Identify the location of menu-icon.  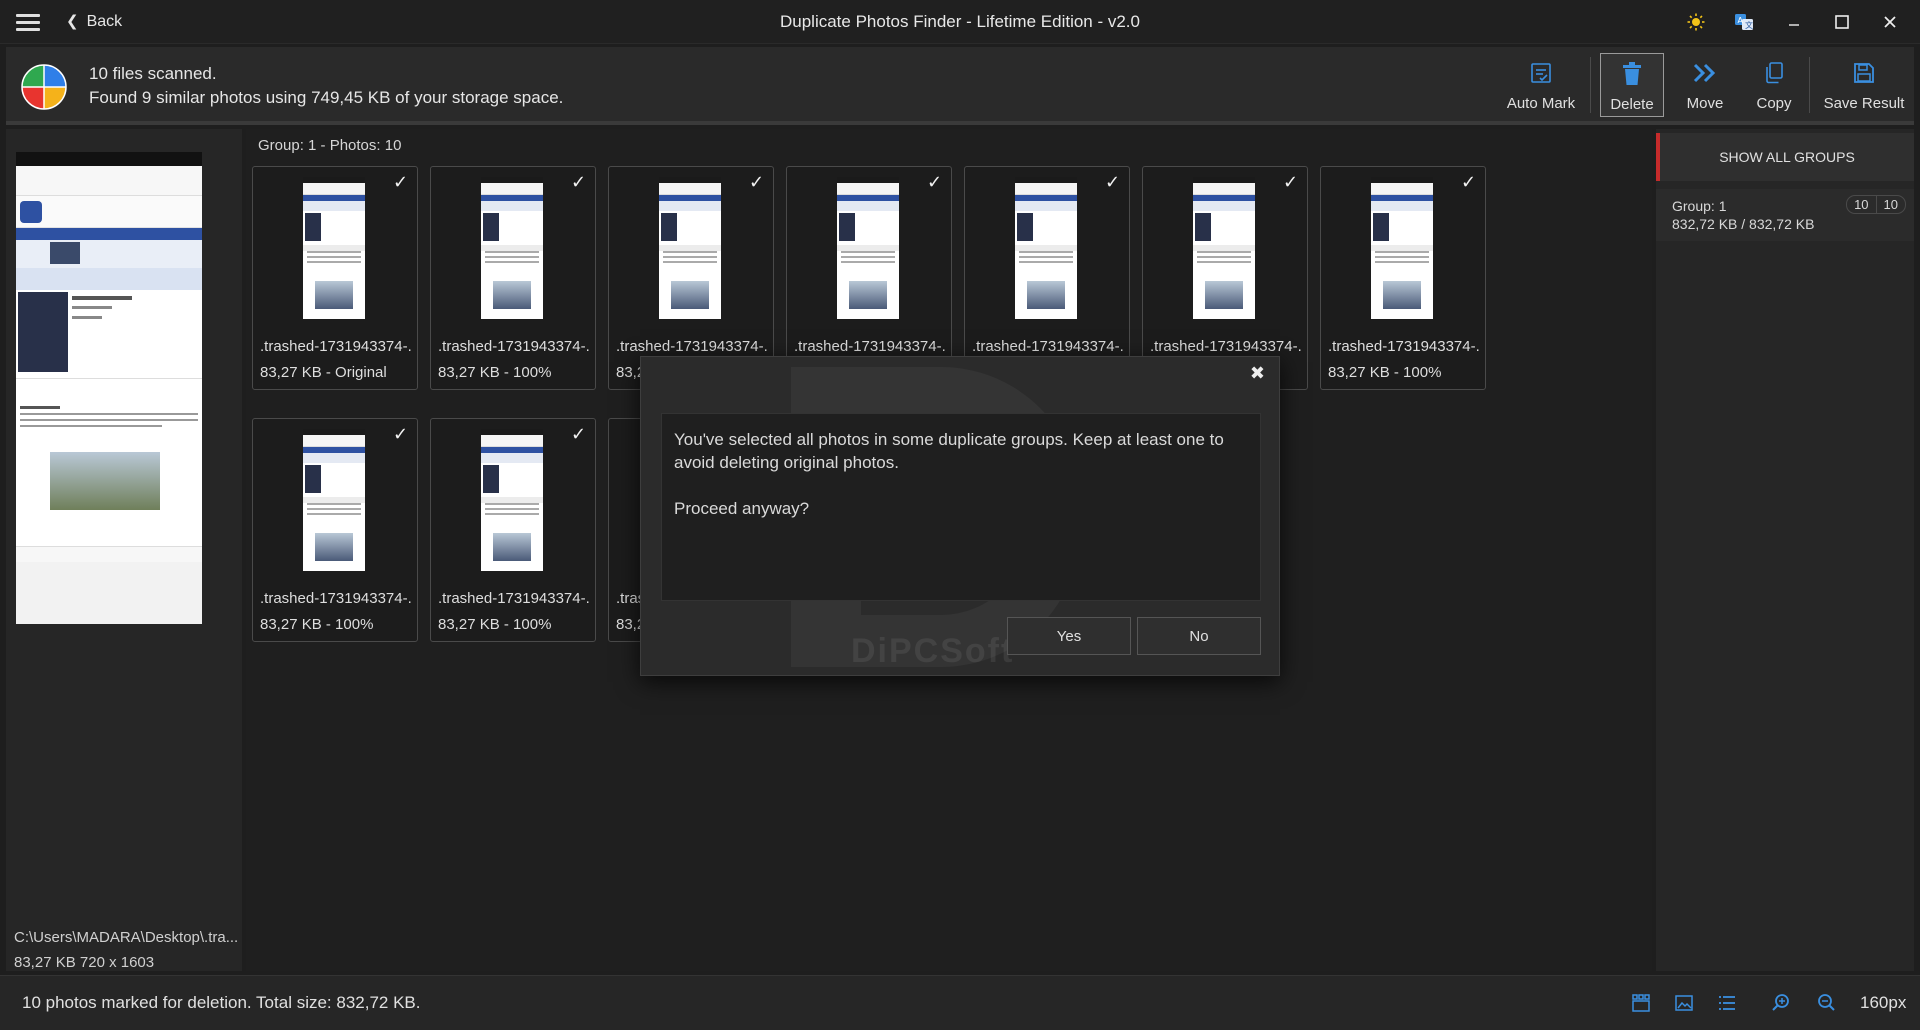
(28, 22).